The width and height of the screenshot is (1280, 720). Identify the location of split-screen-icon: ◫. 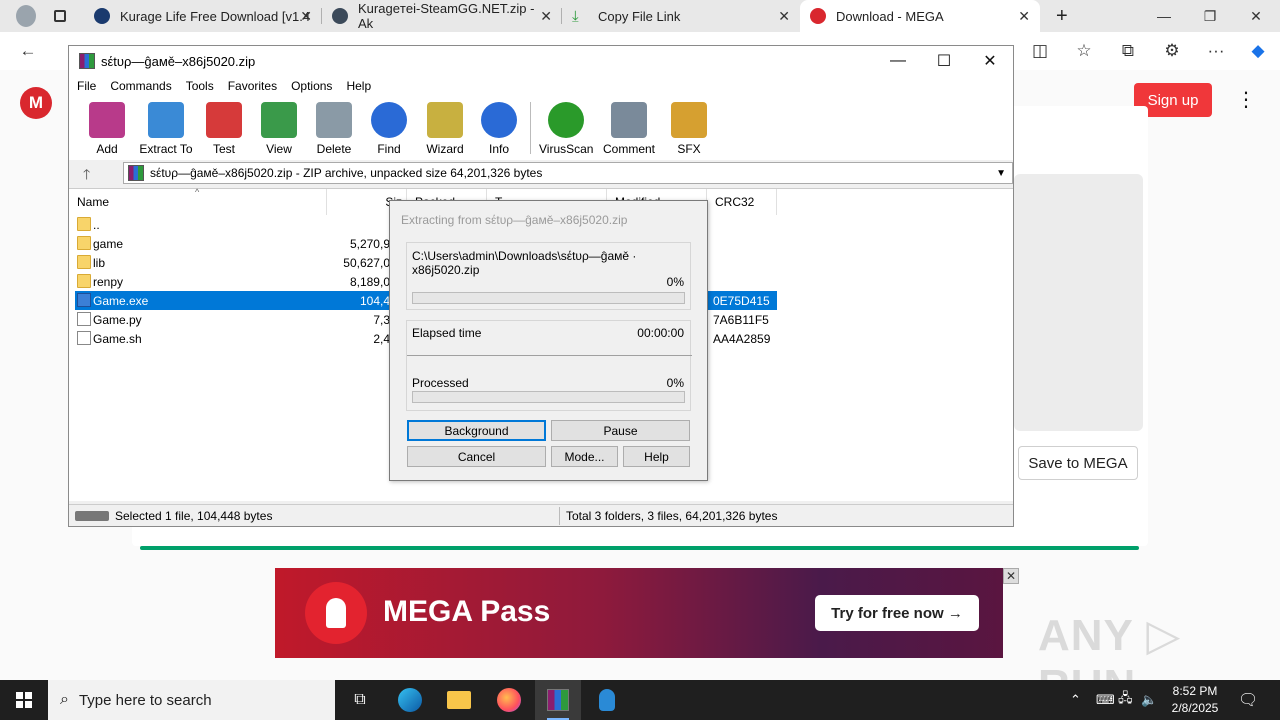
(1040, 51).